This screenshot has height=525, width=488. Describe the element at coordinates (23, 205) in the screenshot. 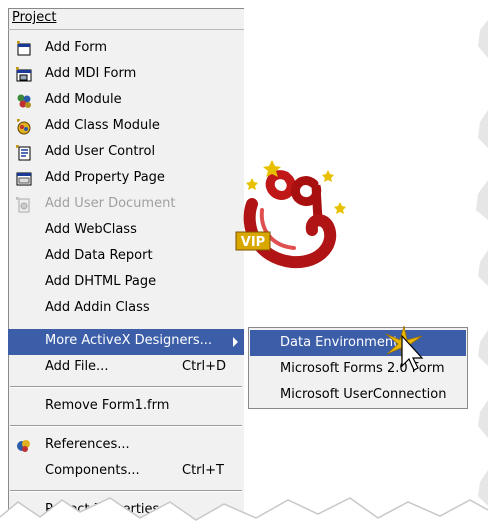

I see `user-document-icon` at that location.